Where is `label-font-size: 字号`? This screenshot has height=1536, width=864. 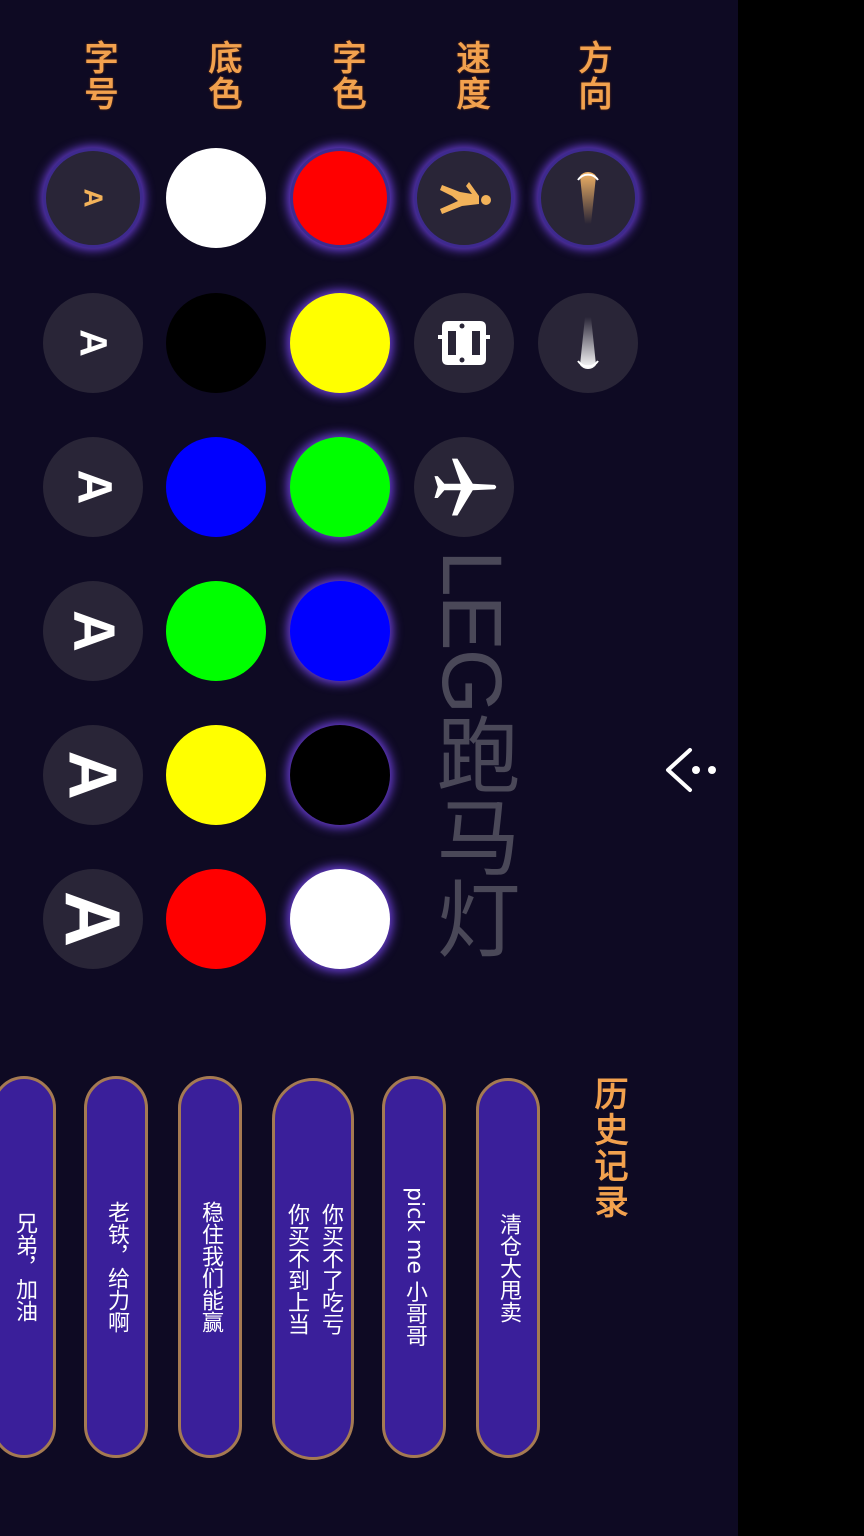
label-font-size: 字号 is located at coordinates (98, 76).